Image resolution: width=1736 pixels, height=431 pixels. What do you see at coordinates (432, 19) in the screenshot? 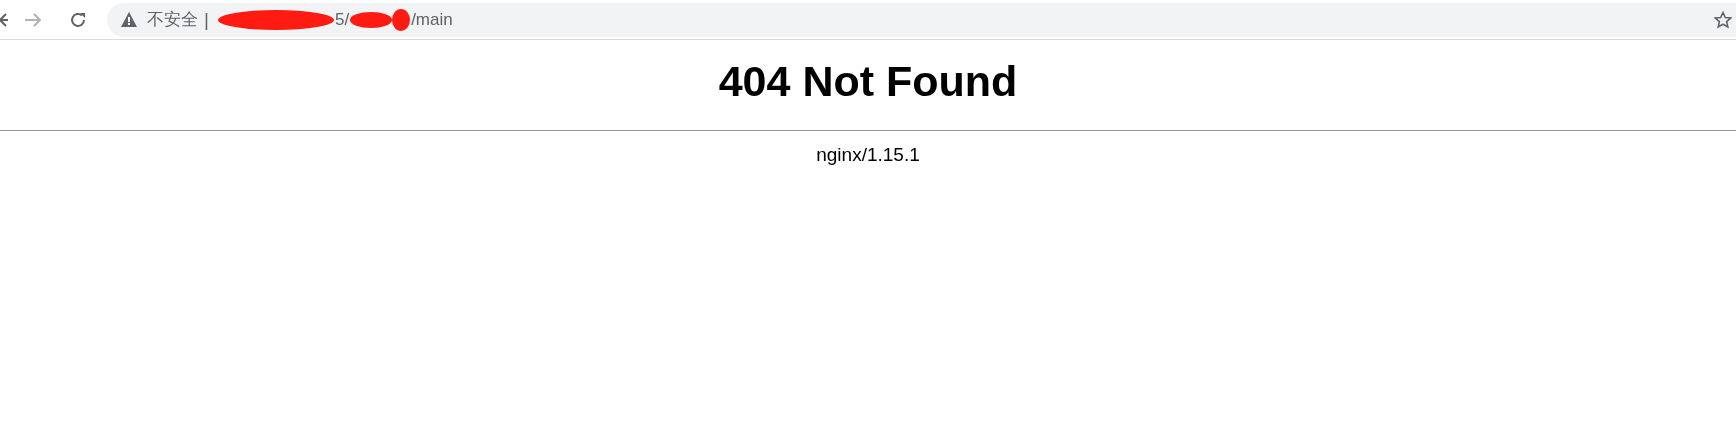
I see `url-text: /main` at bounding box center [432, 19].